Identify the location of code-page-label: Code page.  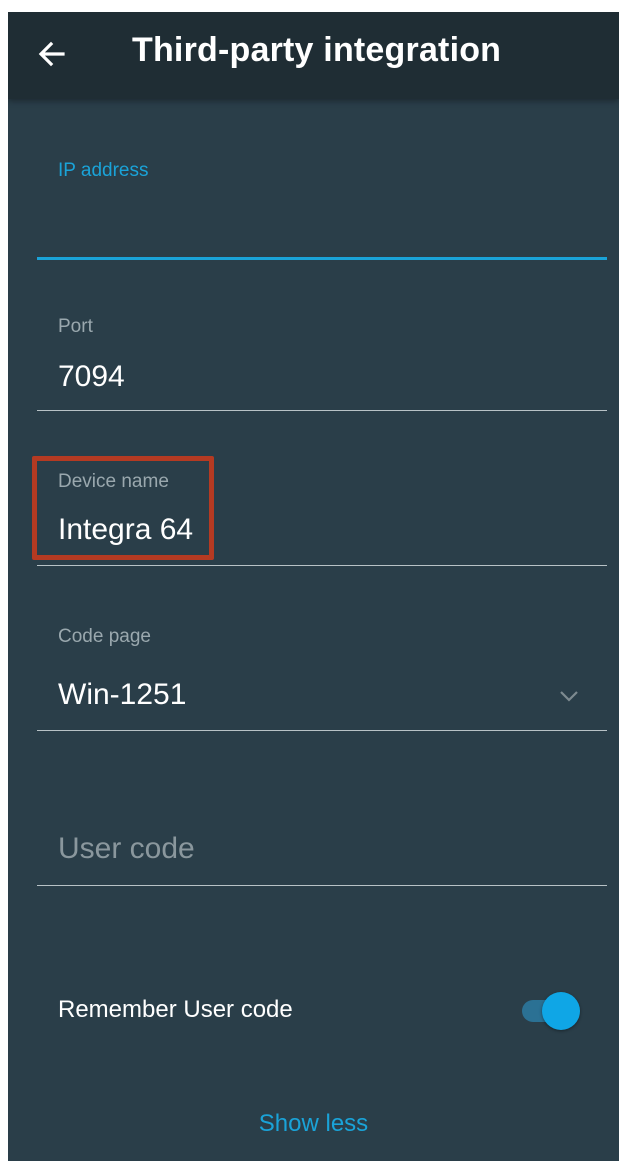
(104, 636).